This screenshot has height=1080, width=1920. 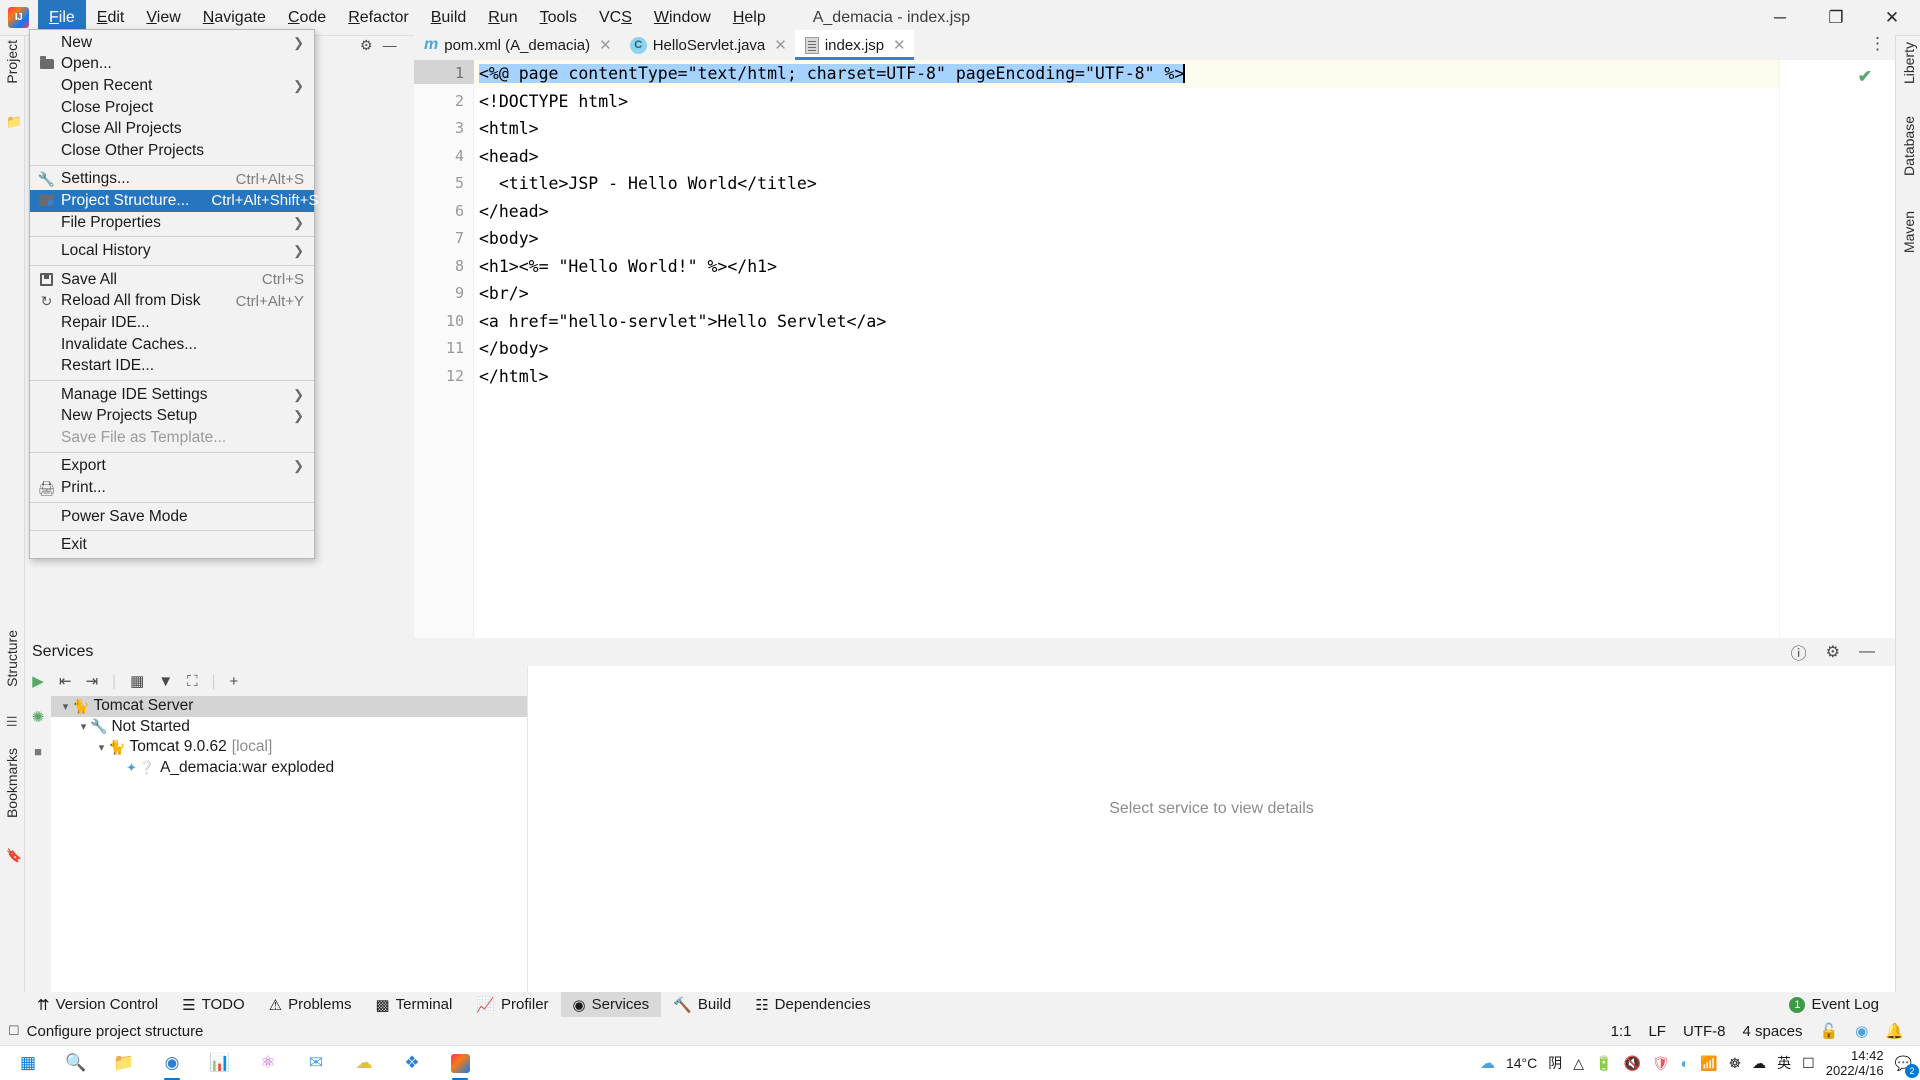 What do you see at coordinates (172, 129) in the screenshot?
I see `menu-item-close-all-projects: Close All Projects` at bounding box center [172, 129].